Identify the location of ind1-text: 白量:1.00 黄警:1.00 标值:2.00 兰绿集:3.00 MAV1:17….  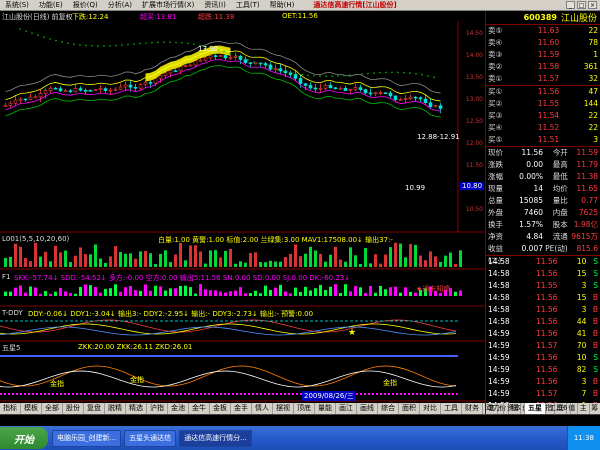
(275, 240).